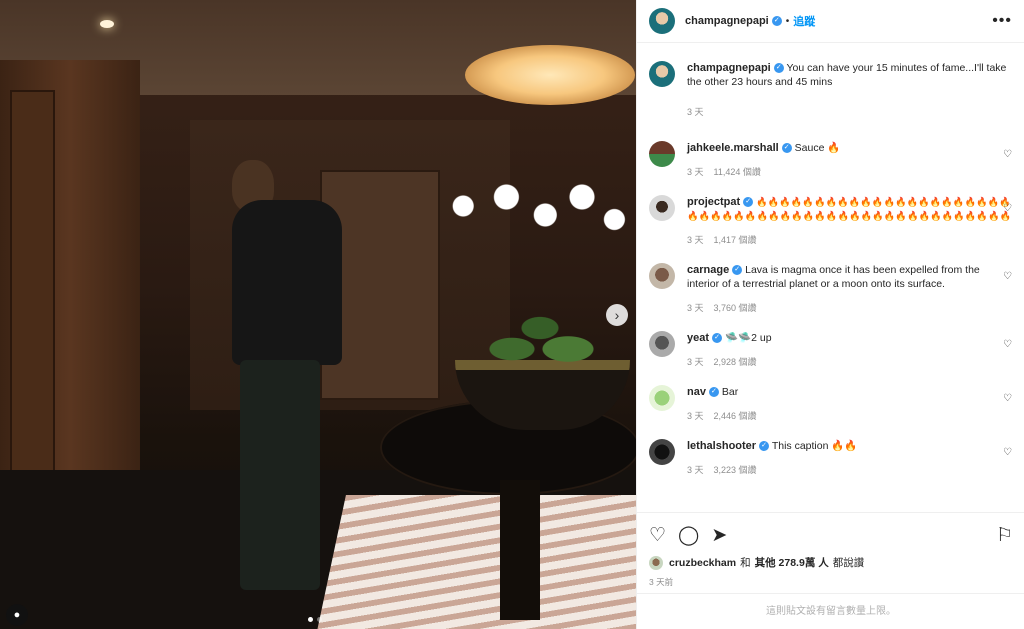 The height and width of the screenshot is (629, 1024). What do you see at coordinates (830, 21) in the screenshot?
I see `post-header: champagnepapi ✓ • 追蹤 •••` at bounding box center [830, 21].